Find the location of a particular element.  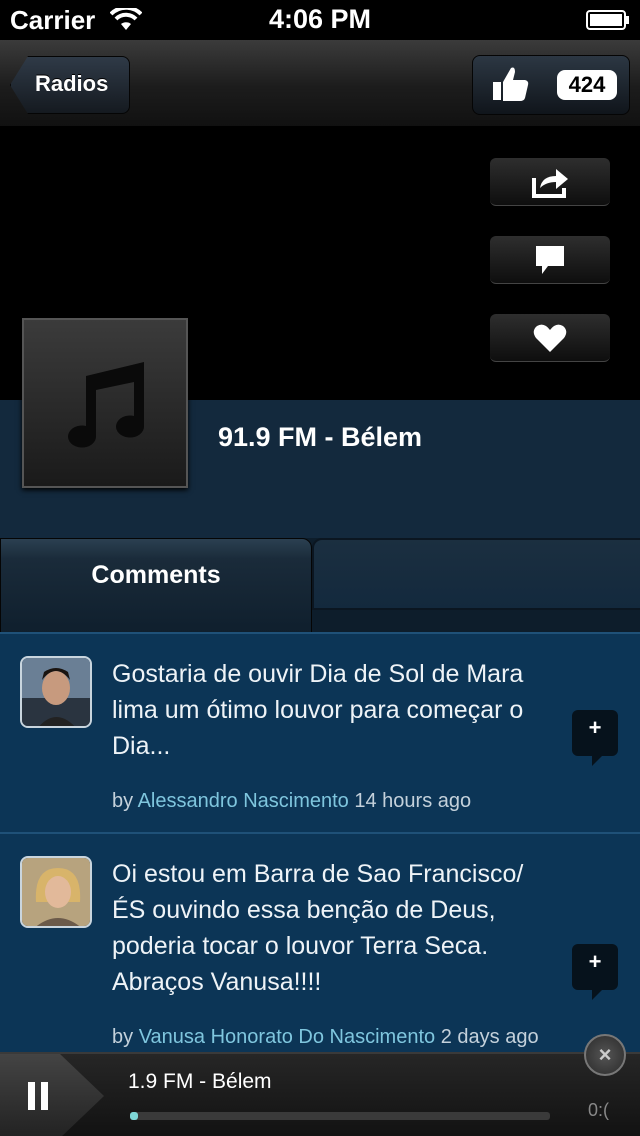

tab-comments: Comments is located at coordinates (156, 586).